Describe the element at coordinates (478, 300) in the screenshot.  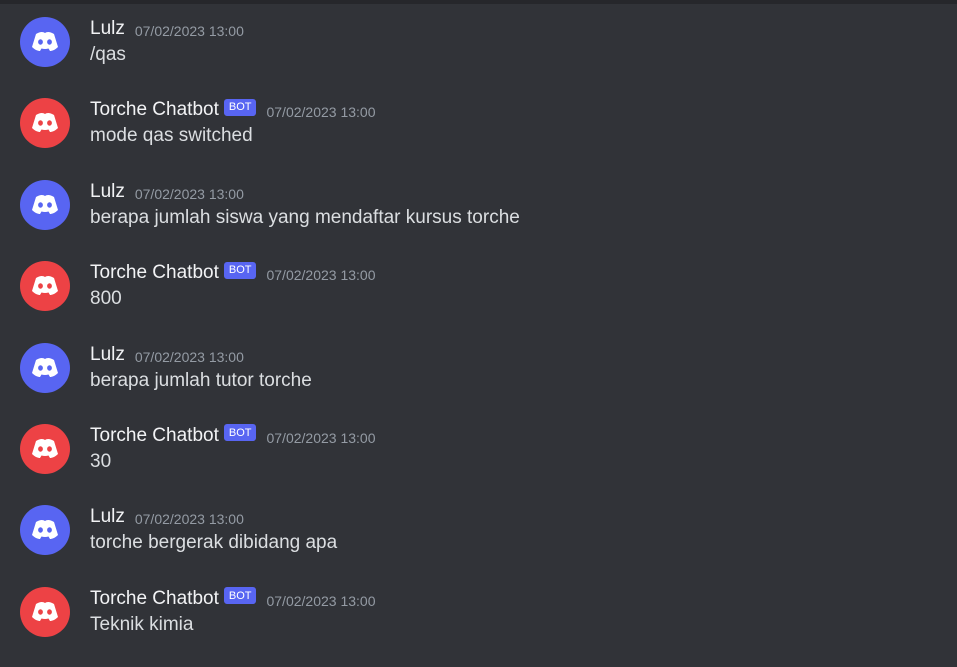
I see `message-item: Torche Chatbot BOT 07/02/2023 13:00 800` at that location.